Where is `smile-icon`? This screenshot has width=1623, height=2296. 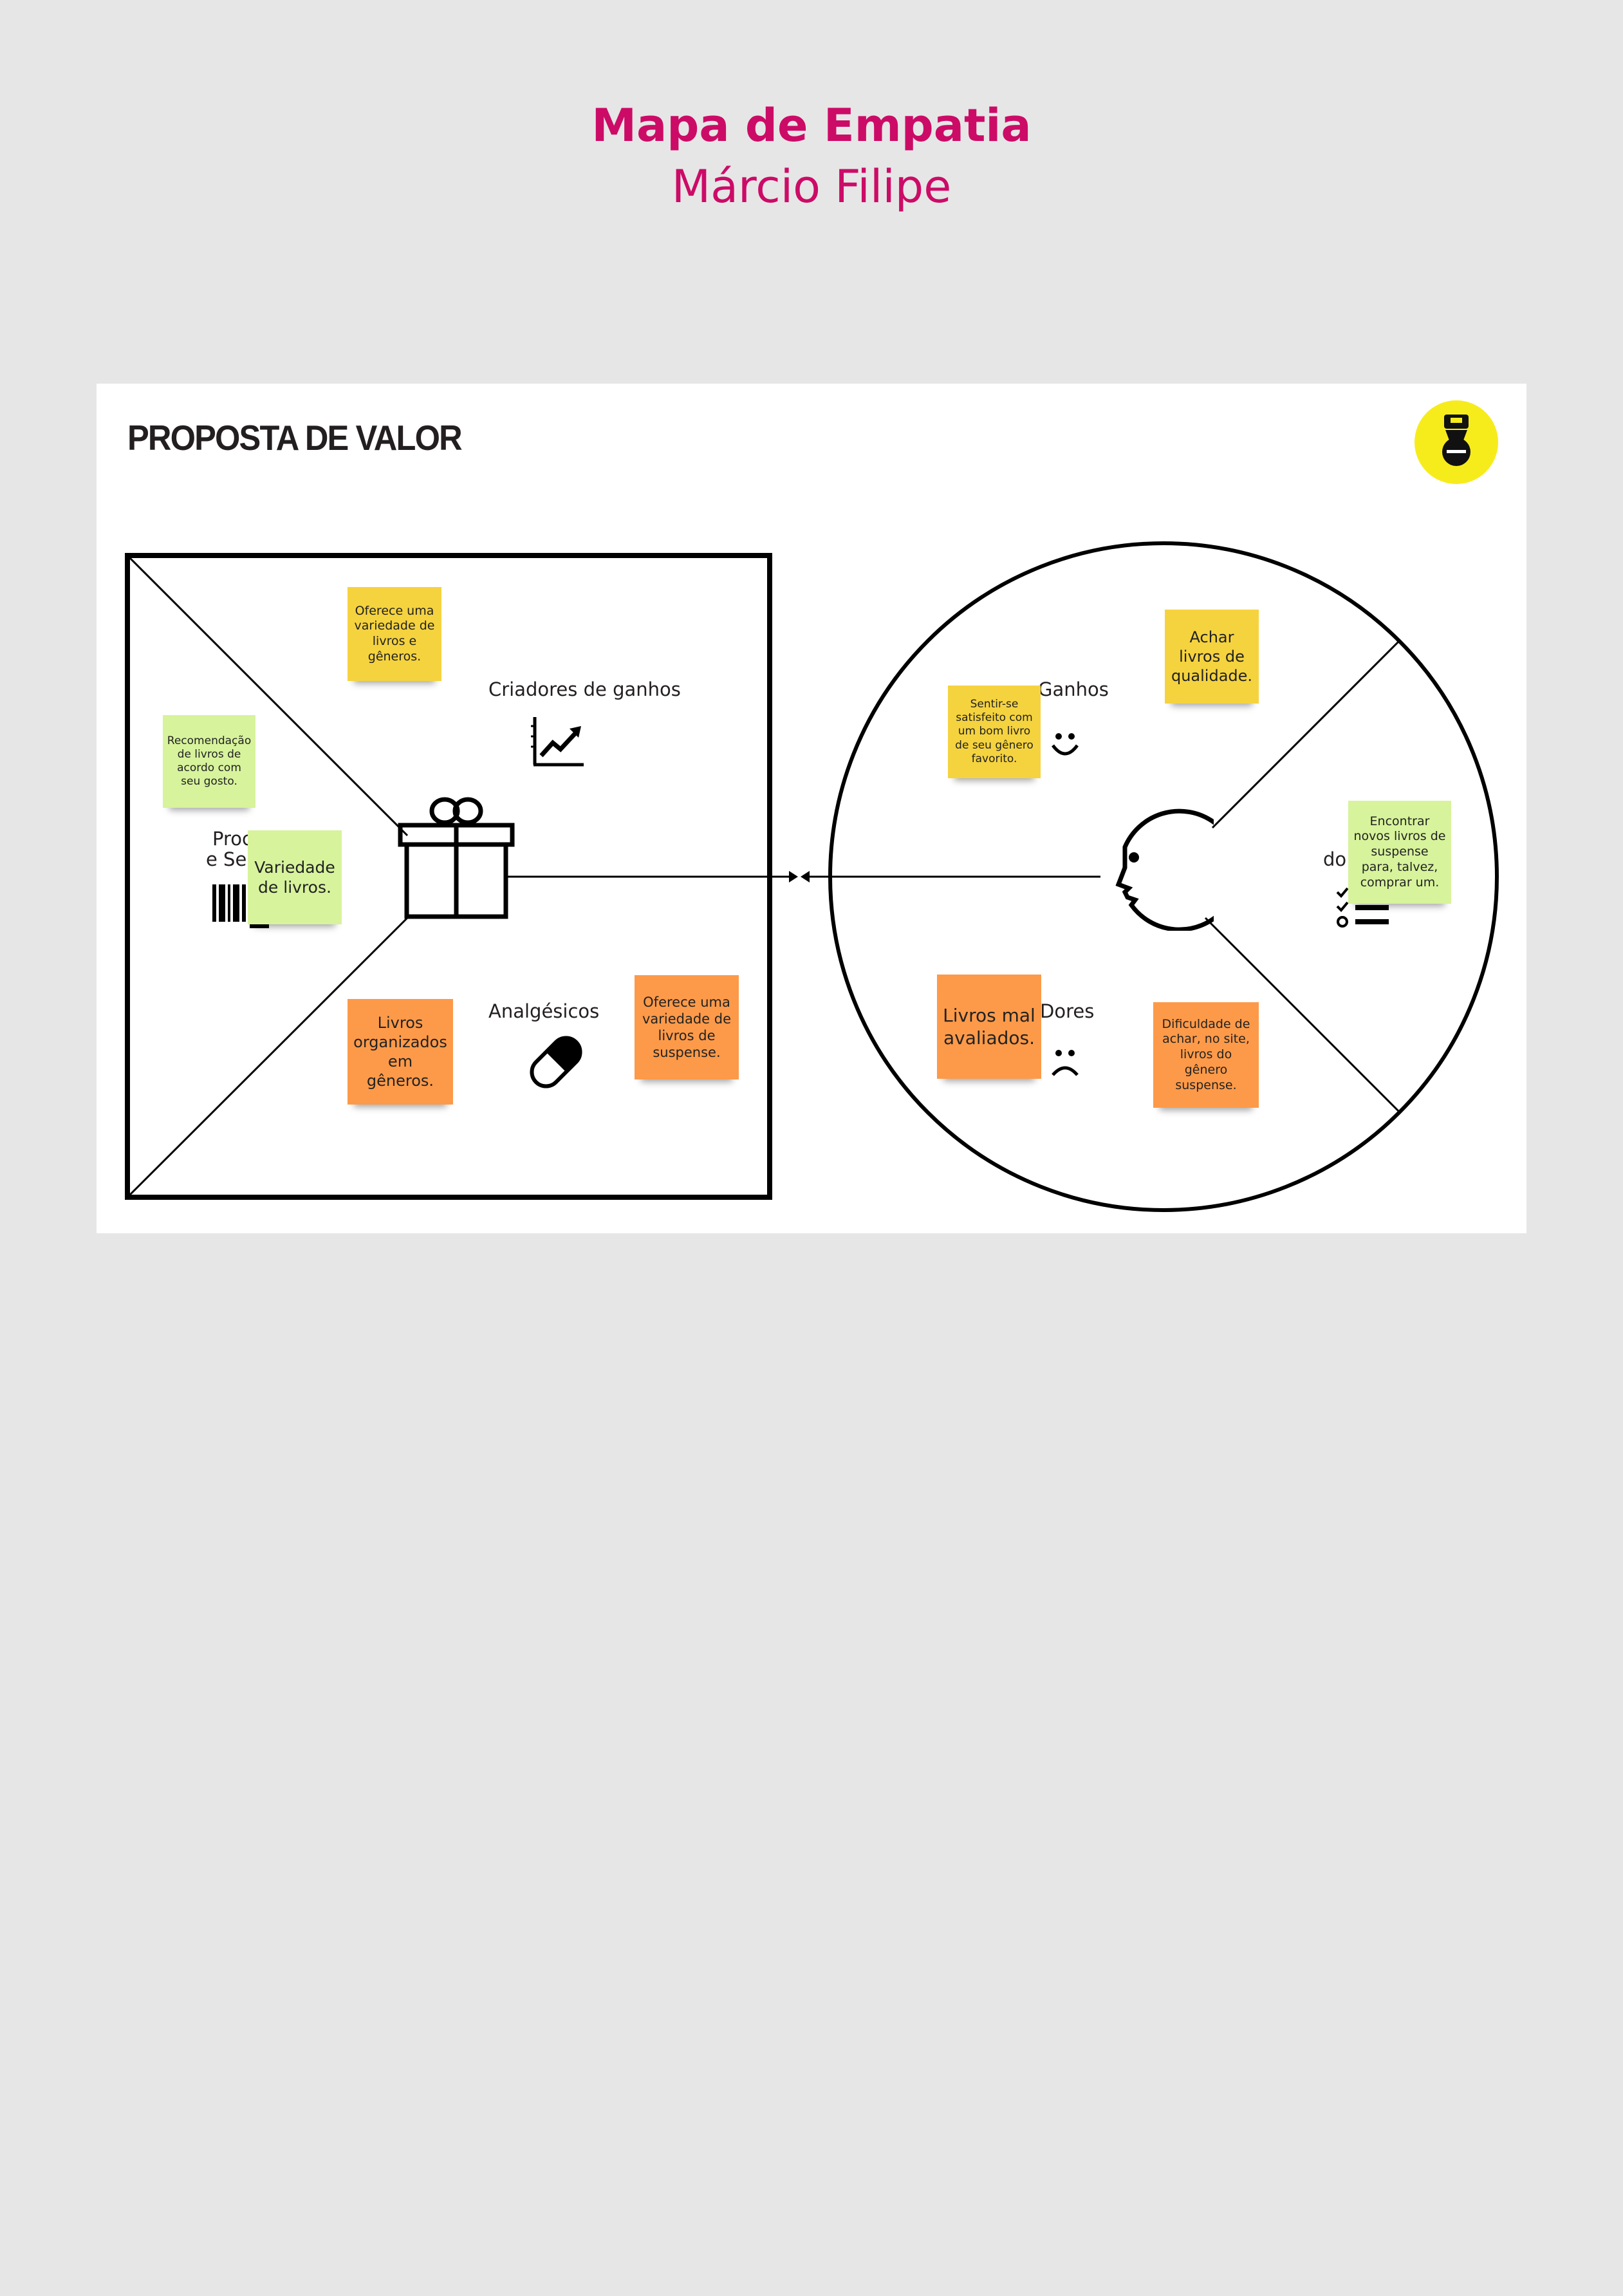 smile-icon is located at coordinates (1065, 744).